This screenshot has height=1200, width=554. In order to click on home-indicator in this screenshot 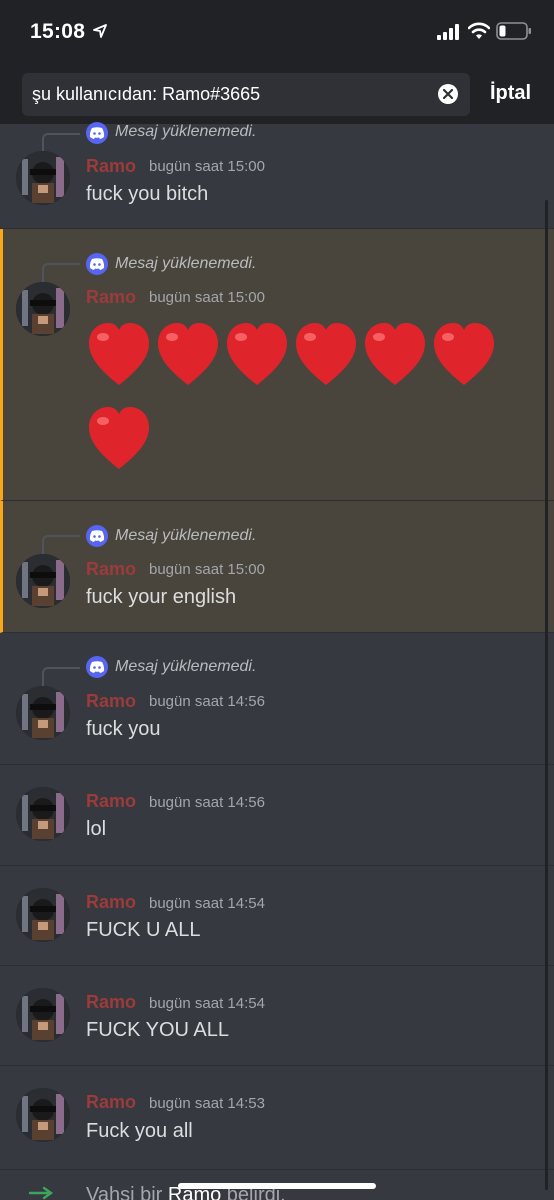, I will do `click(277, 1186)`.